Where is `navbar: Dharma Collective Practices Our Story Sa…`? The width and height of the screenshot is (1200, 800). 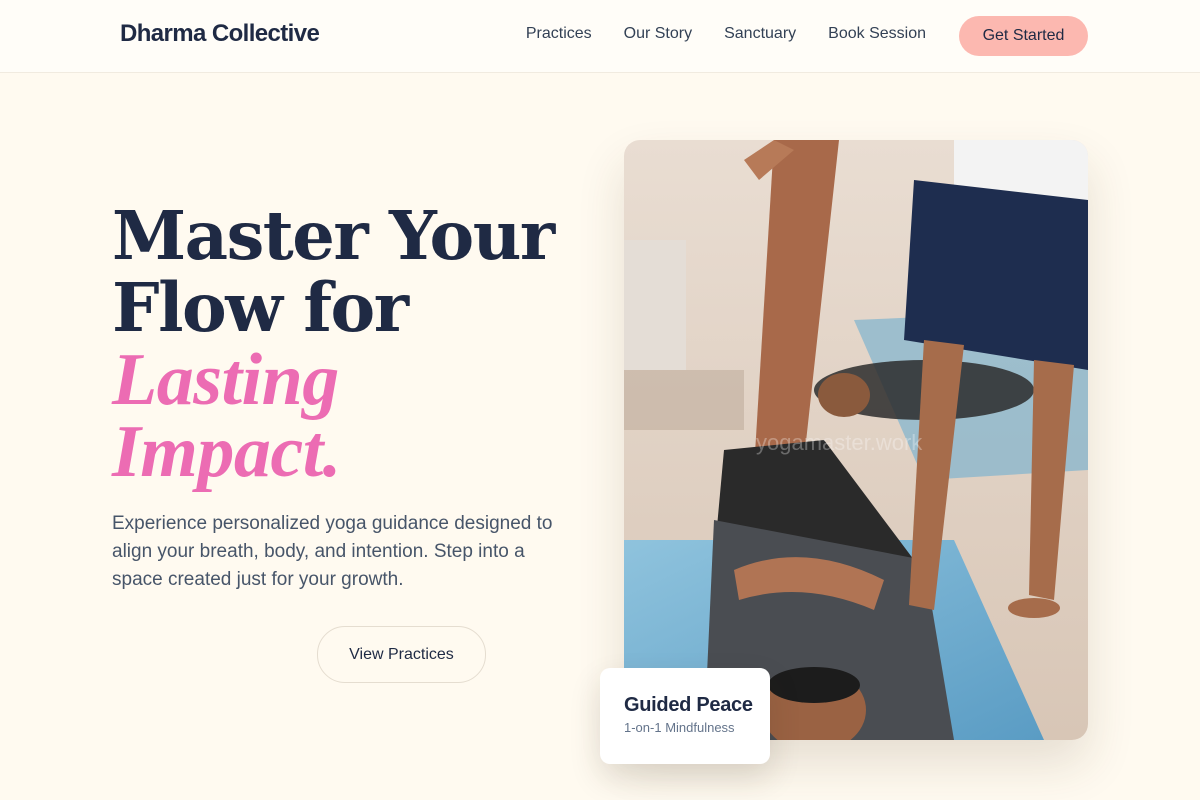 navbar: Dharma Collective Practices Our Story Sa… is located at coordinates (600, 36).